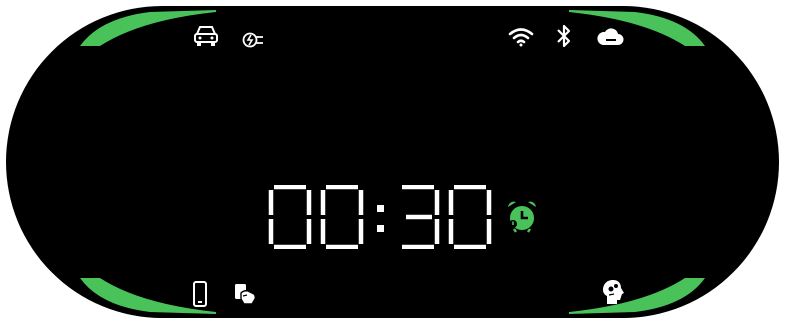 The height and width of the screenshot is (324, 785). I want to click on cloud-icon, so click(610, 36).